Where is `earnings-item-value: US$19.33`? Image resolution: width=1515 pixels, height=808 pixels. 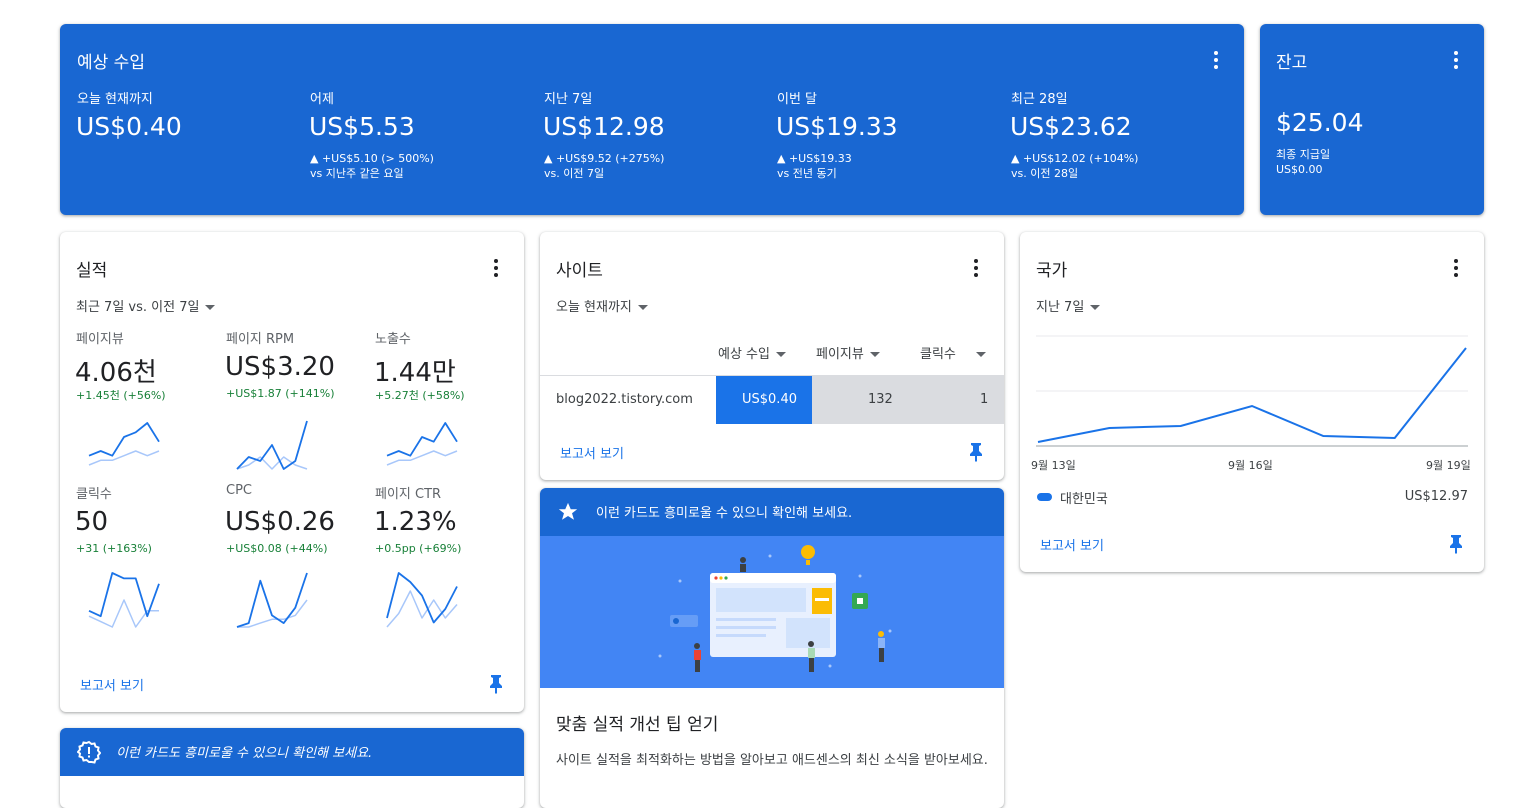
earnings-item-value: US$19.33 is located at coordinates (837, 126).